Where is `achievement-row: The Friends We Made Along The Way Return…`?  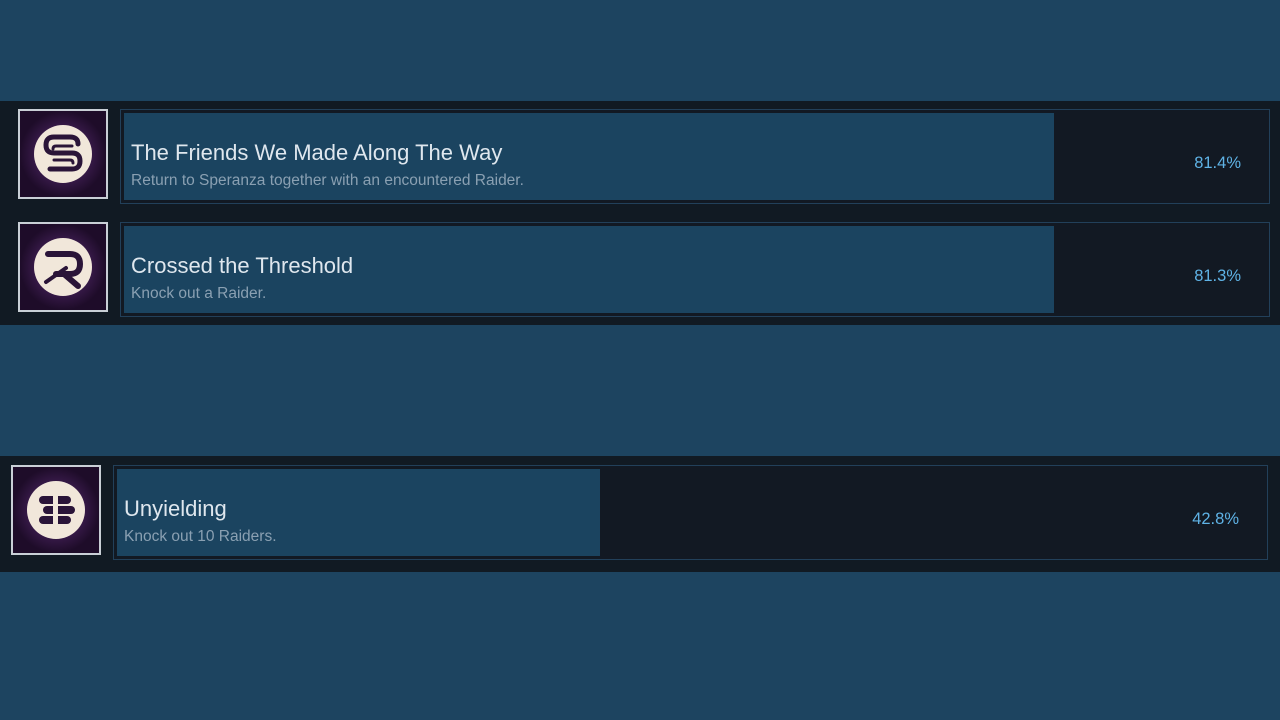 achievement-row: The Friends We Made Along The Way Return… is located at coordinates (644, 157).